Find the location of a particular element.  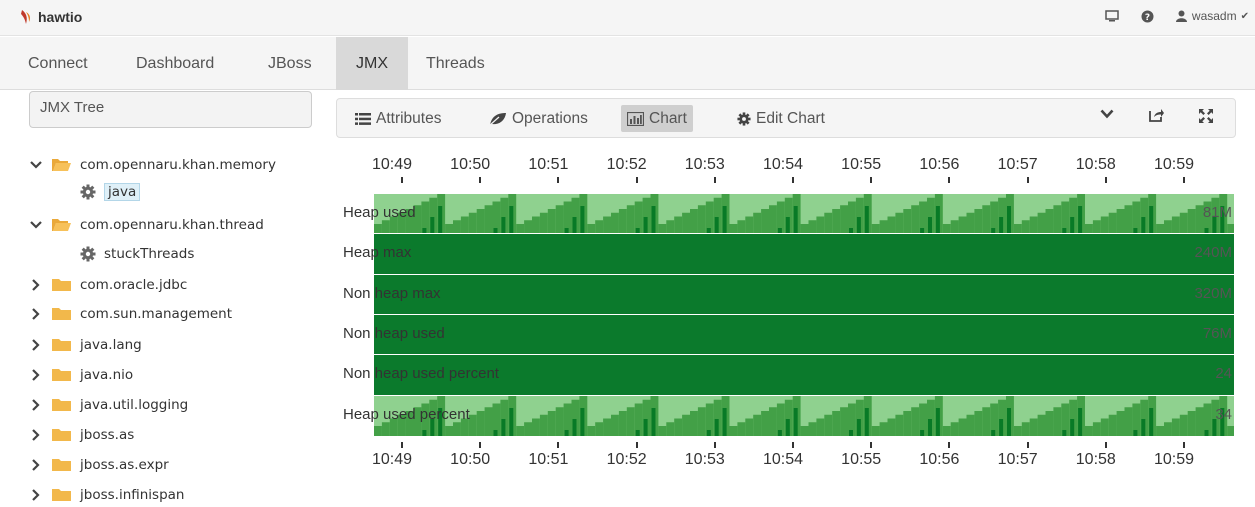

time-tick-label: 10:52 is located at coordinates (626, 164).